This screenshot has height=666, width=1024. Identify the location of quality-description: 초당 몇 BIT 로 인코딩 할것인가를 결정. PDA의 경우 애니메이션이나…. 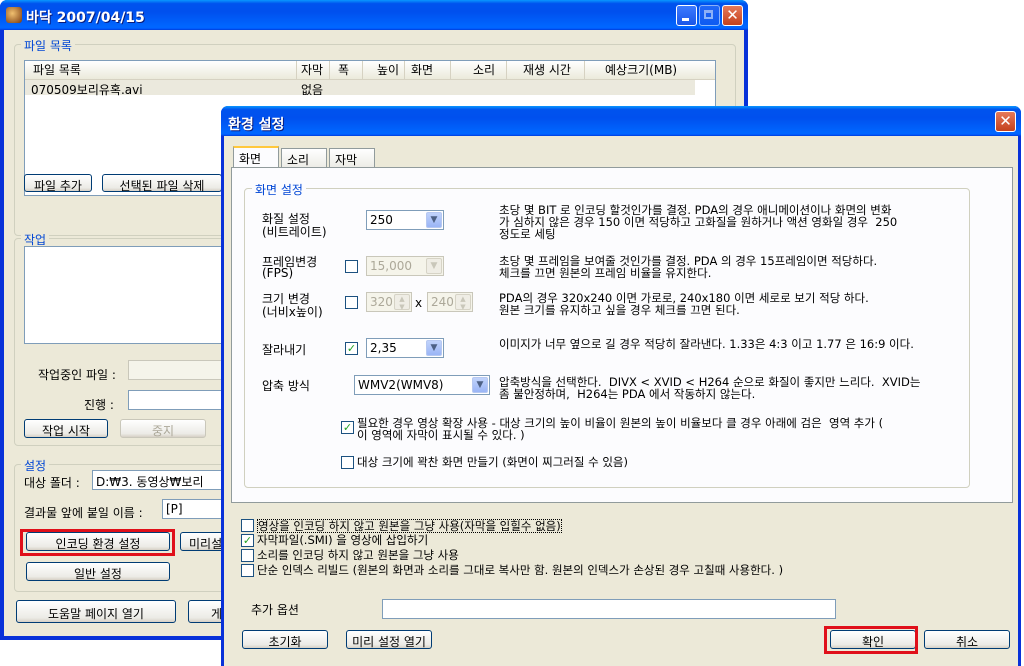
(698, 222).